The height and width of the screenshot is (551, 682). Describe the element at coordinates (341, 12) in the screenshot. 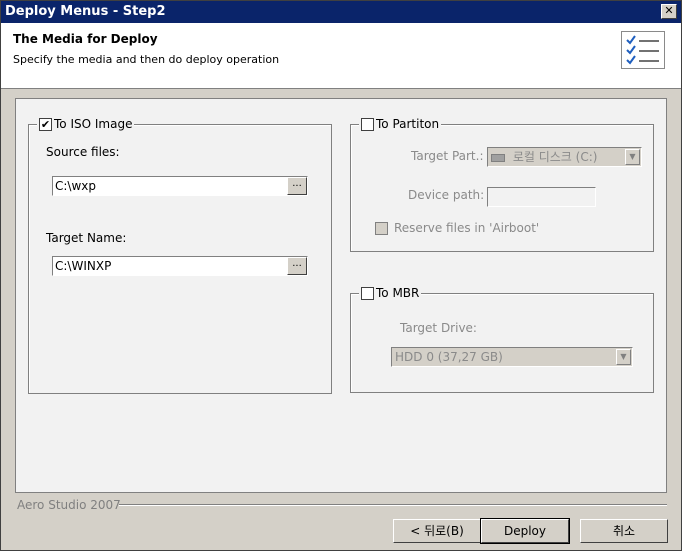

I see `title-bar: Deploy Menus - Step2 ✕` at that location.